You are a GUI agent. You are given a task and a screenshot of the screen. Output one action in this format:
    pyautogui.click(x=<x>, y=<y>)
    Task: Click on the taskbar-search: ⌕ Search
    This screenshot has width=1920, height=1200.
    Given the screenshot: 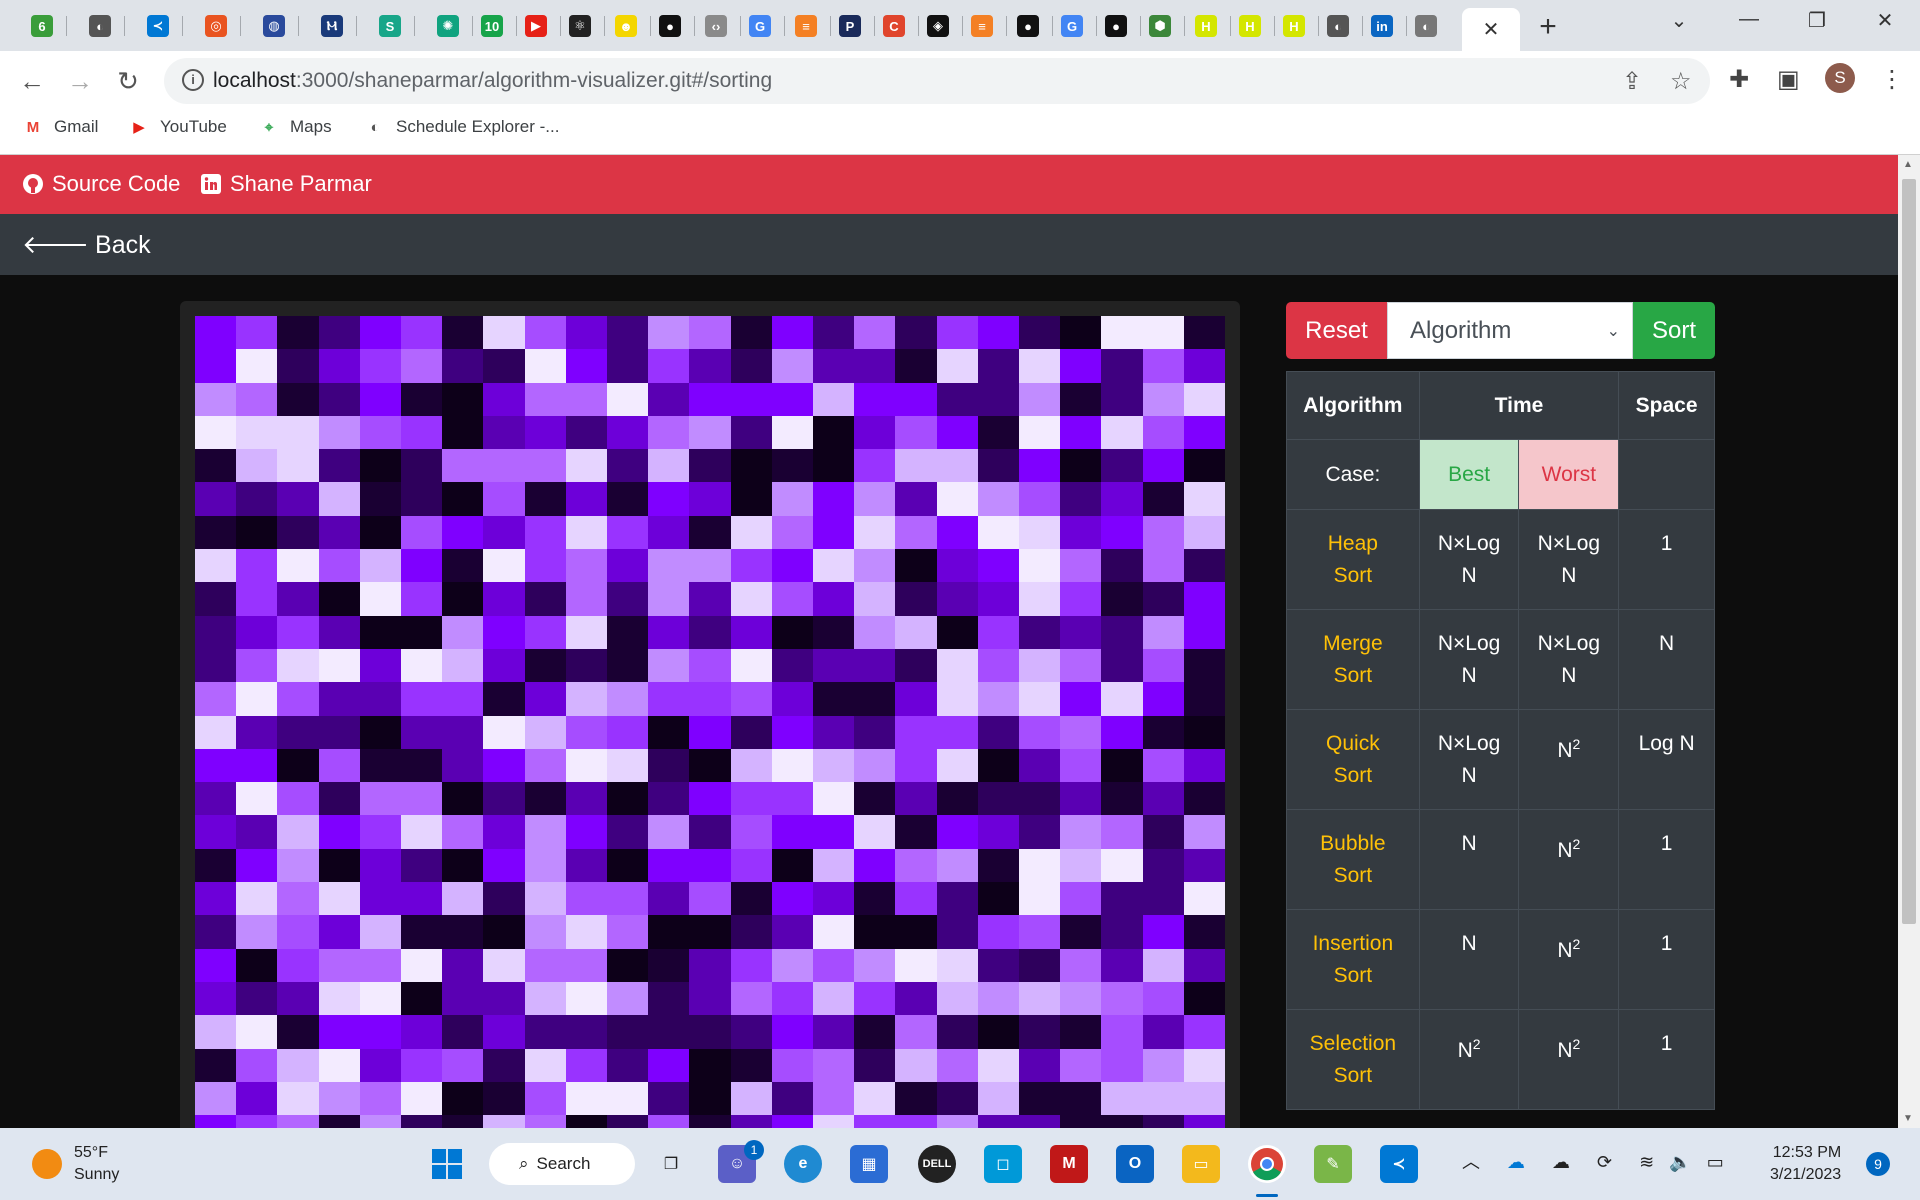 What is the action you would take?
    pyautogui.click(x=562, y=1164)
    